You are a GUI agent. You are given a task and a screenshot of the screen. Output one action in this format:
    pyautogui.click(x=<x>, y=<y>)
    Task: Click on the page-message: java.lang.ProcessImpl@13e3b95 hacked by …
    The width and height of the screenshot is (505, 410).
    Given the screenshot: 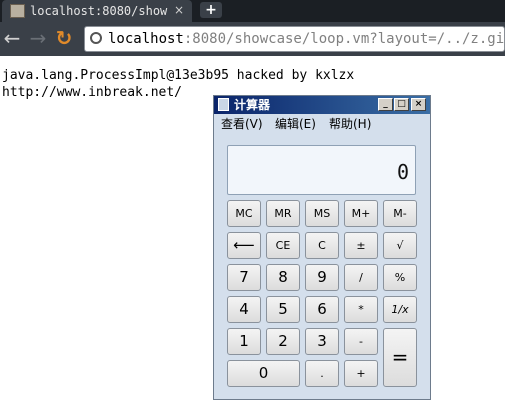 What is the action you would take?
    pyautogui.click(x=178, y=75)
    